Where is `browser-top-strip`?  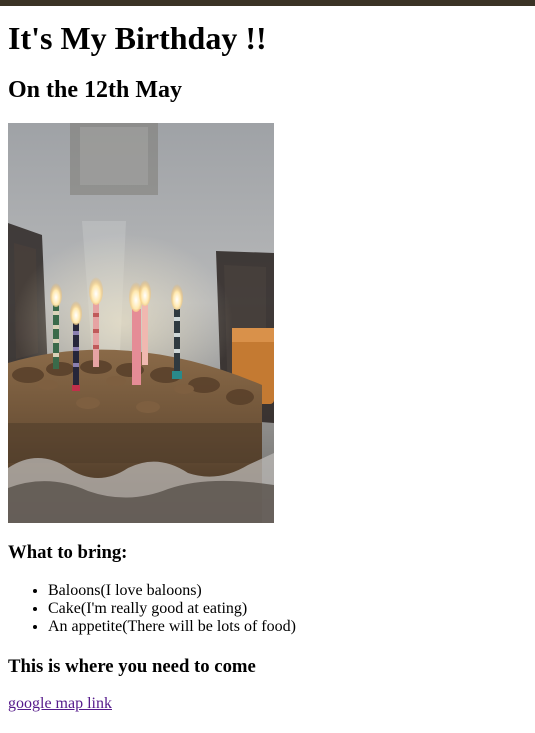
browser-top-strip is located at coordinates (267, 3).